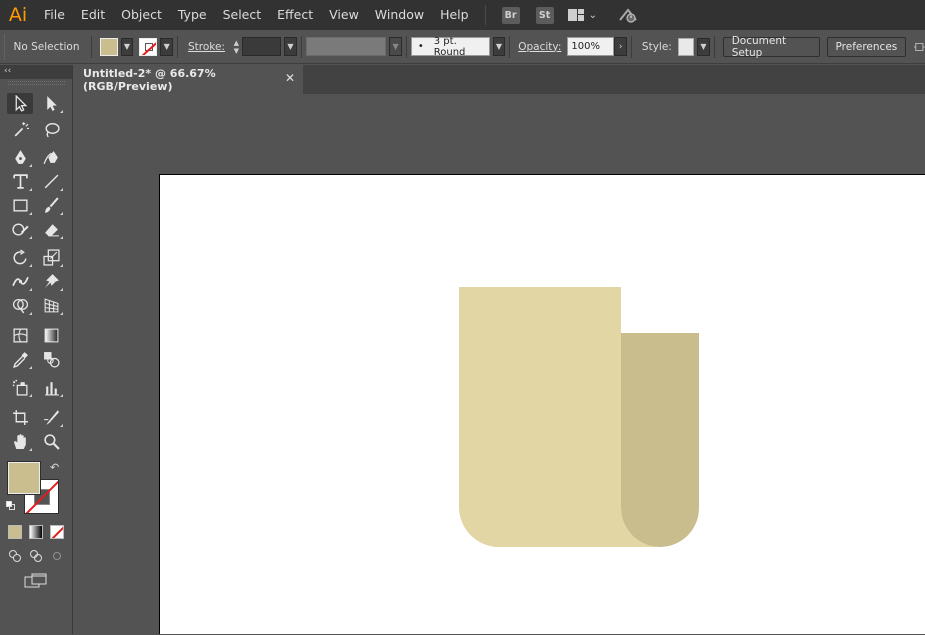 The image size is (925, 635). I want to click on shape-builder-tool, so click(20, 305).